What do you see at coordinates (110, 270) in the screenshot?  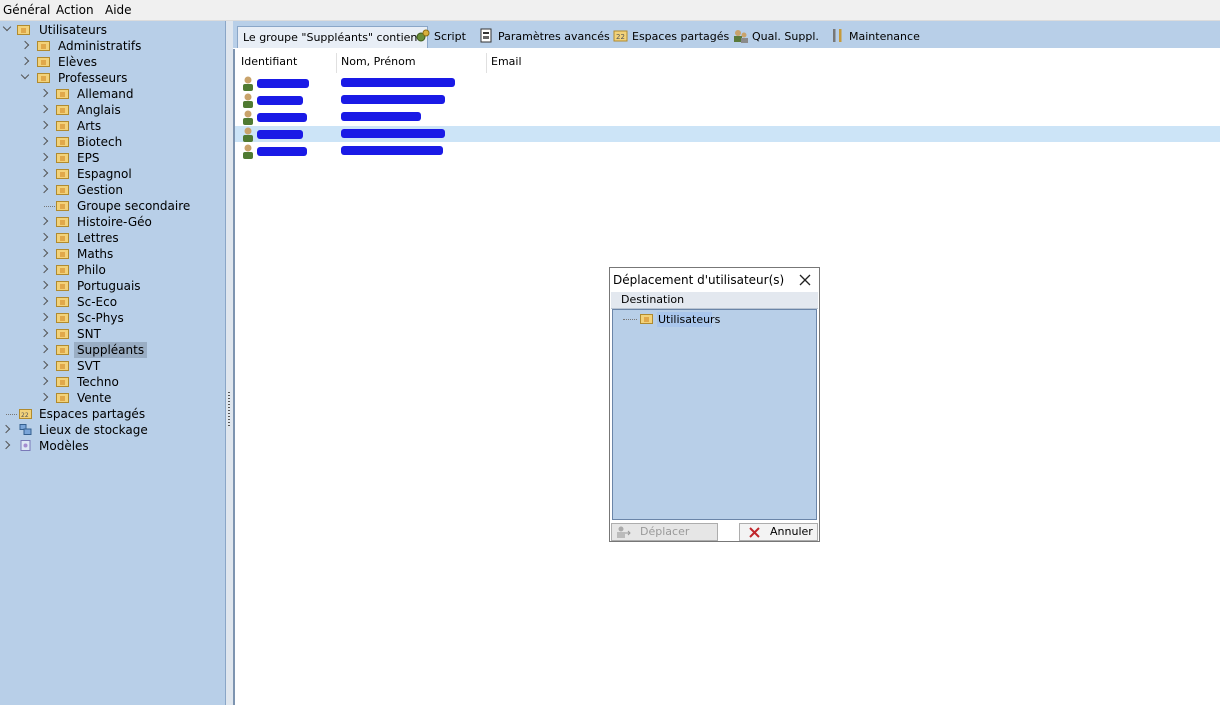 I see `tree-item-subject: Philo` at bounding box center [110, 270].